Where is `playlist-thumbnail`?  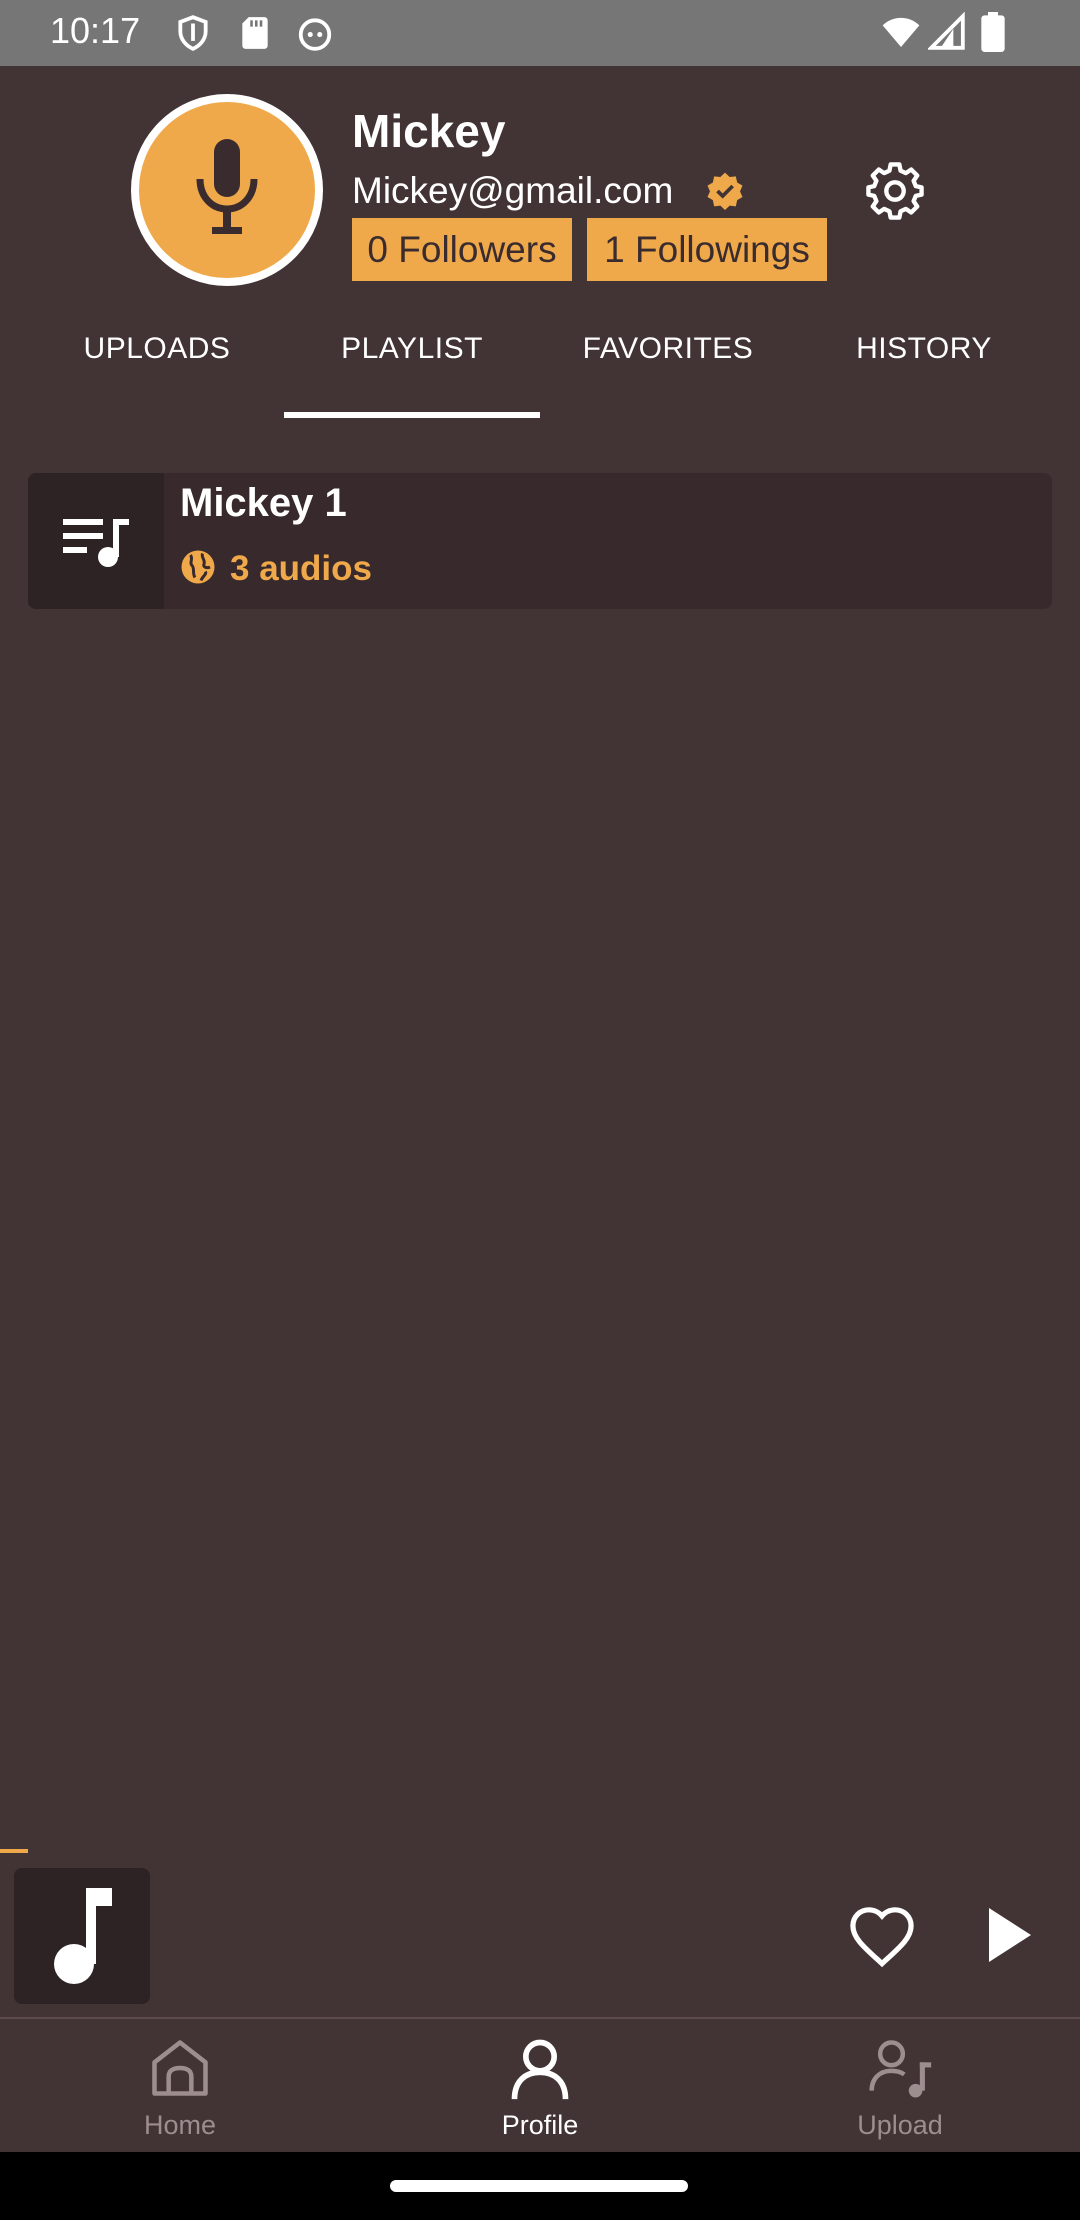 playlist-thumbnail is located at coordinates (96, 541).